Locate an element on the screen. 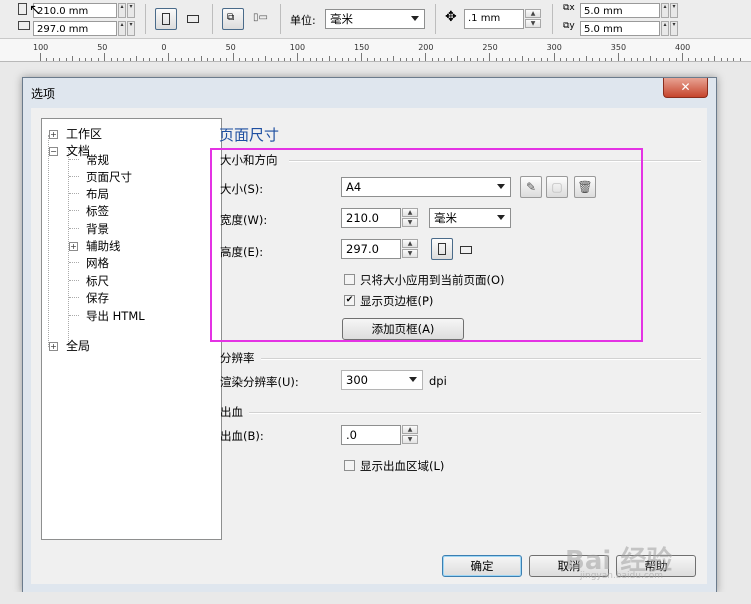  chevron-down-icon is located at coordinates (415, 18).